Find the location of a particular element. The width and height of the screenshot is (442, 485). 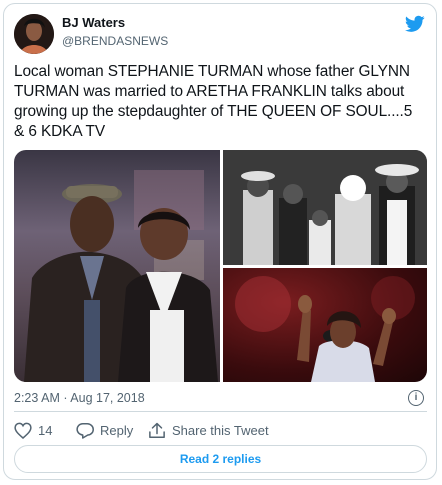

like-button: 14 is located at coordinates (39, 431).